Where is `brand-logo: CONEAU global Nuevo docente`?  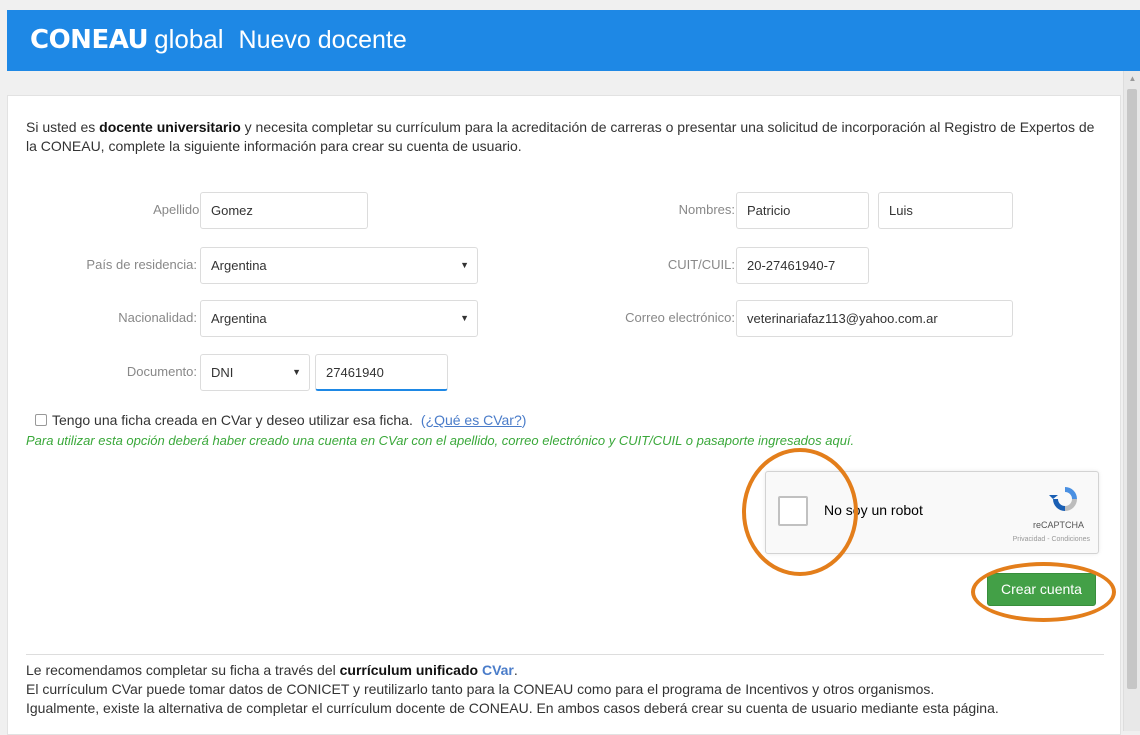
brand-logo: CONEAU global Nuevo docente is located at coordinates (218, 41).